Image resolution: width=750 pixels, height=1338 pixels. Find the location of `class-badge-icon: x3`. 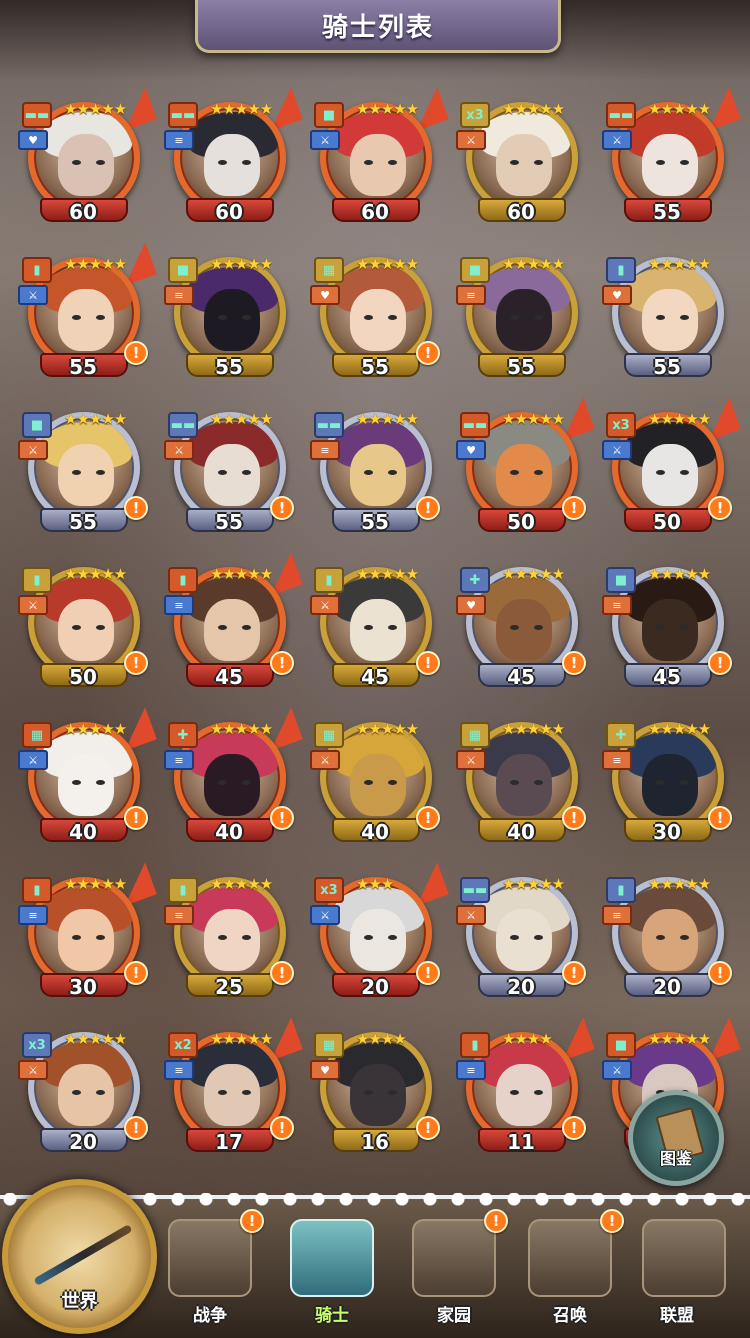

class-badge-icon: x3 is located at coordinates (475, 115).